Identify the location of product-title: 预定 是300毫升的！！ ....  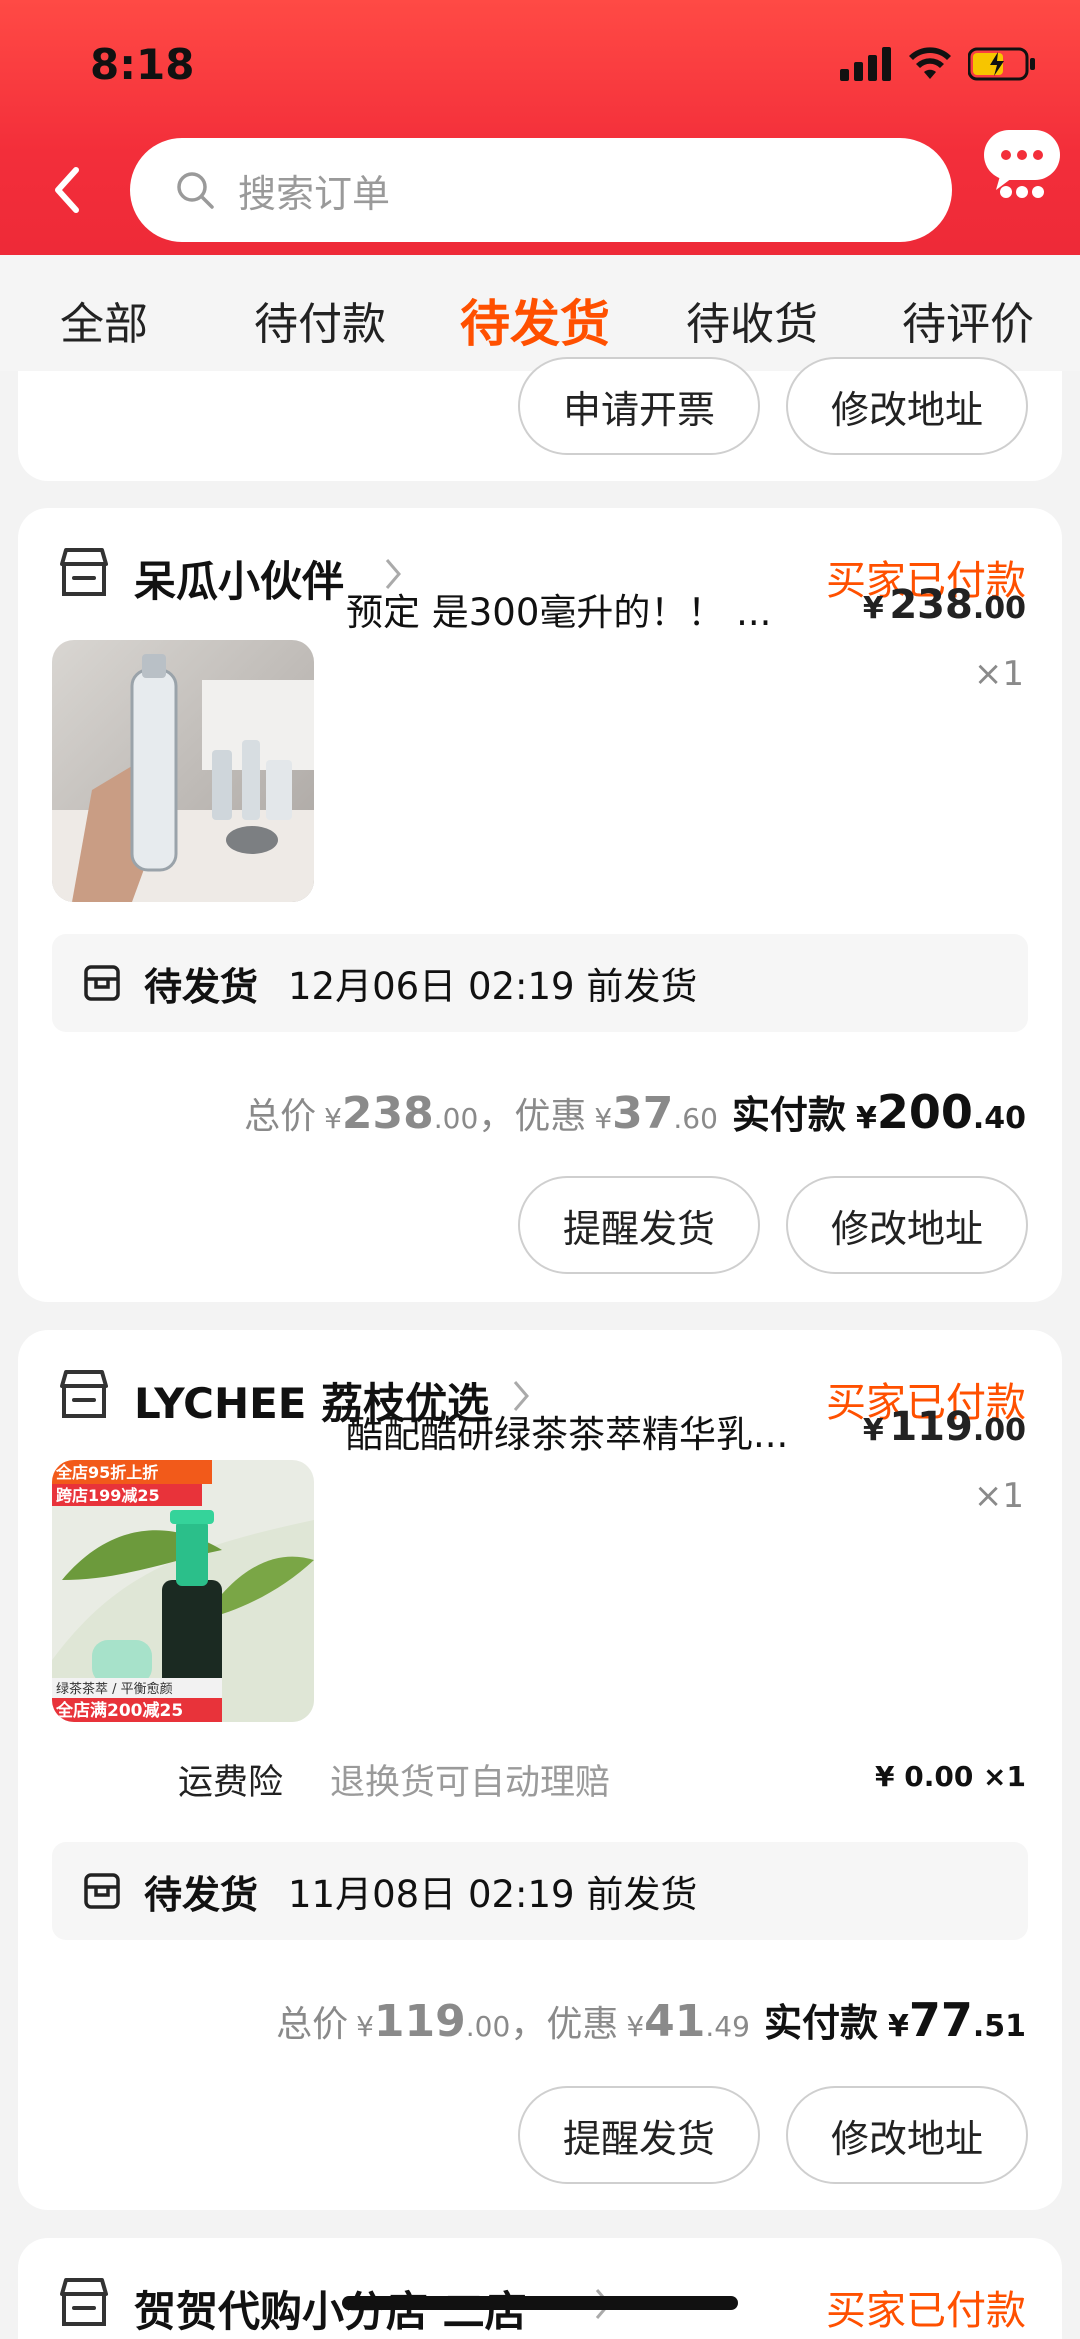
(558, 609).